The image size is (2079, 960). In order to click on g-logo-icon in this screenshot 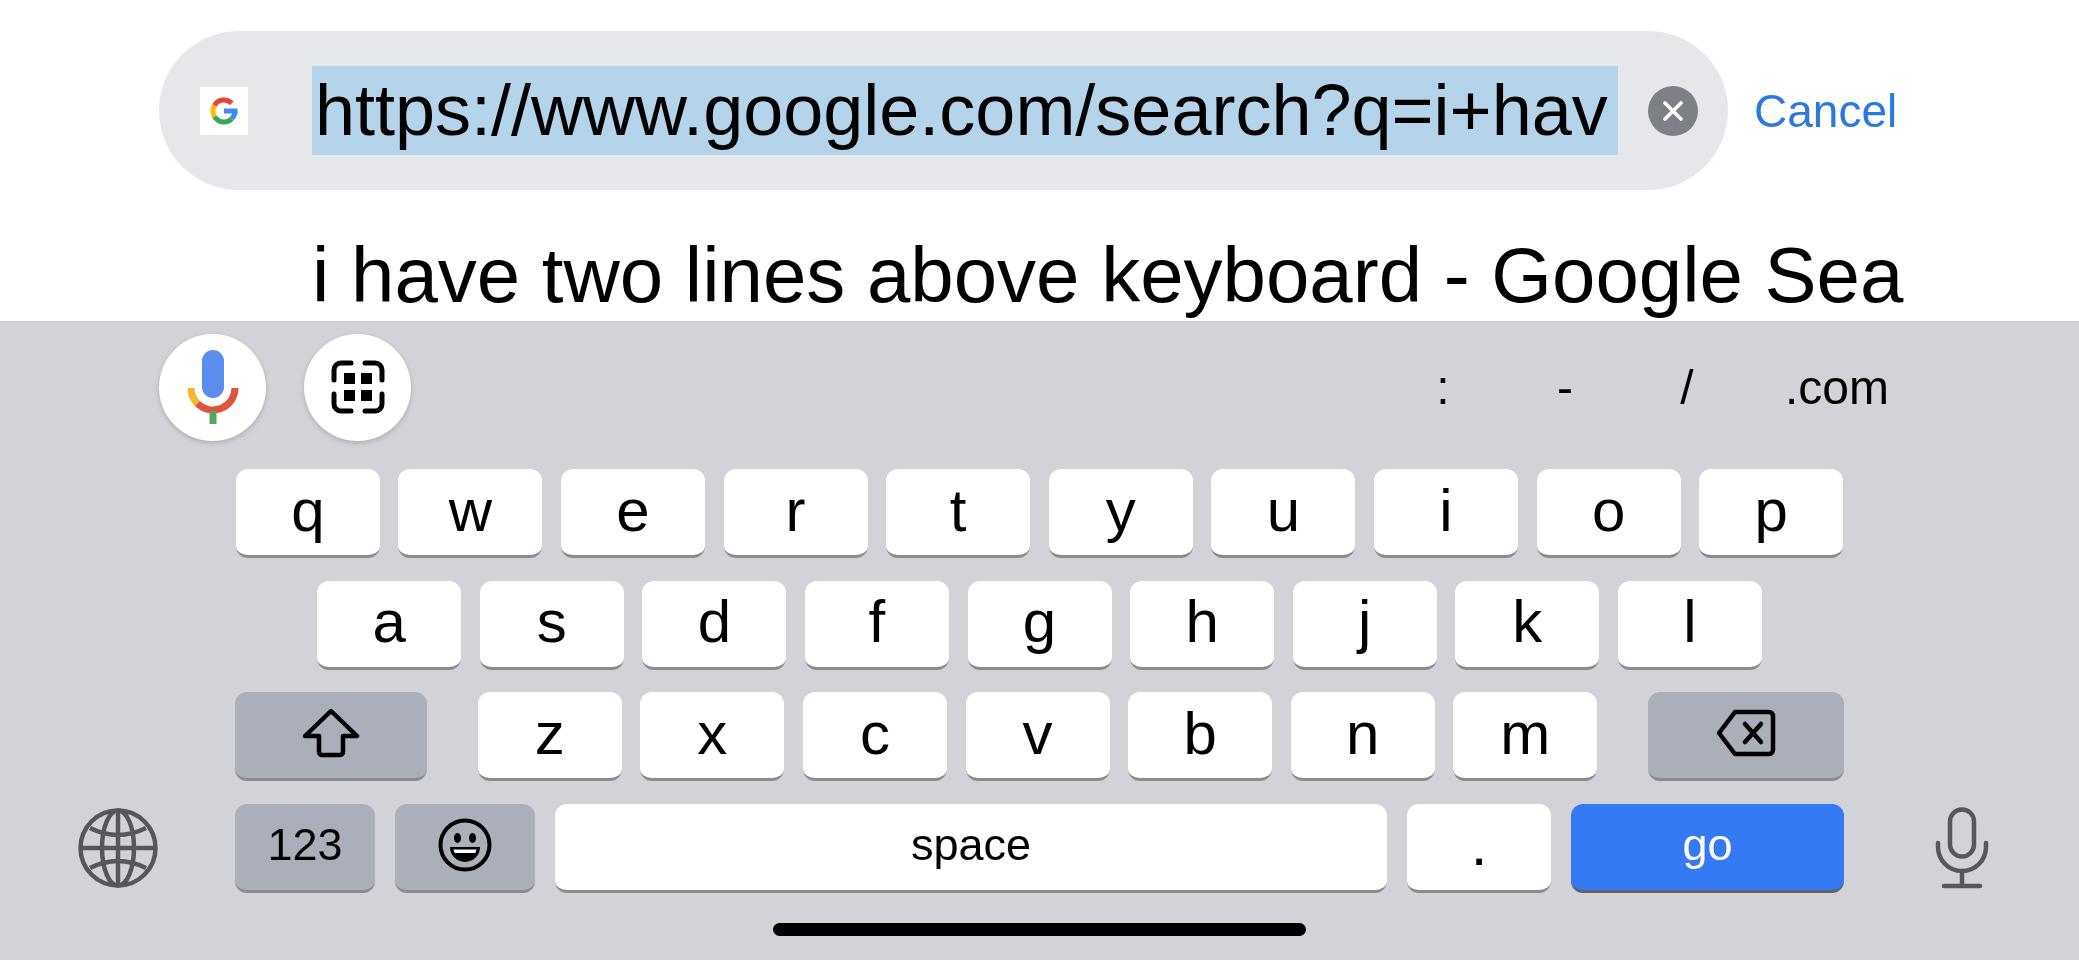, I will do `click(224, 110)`.